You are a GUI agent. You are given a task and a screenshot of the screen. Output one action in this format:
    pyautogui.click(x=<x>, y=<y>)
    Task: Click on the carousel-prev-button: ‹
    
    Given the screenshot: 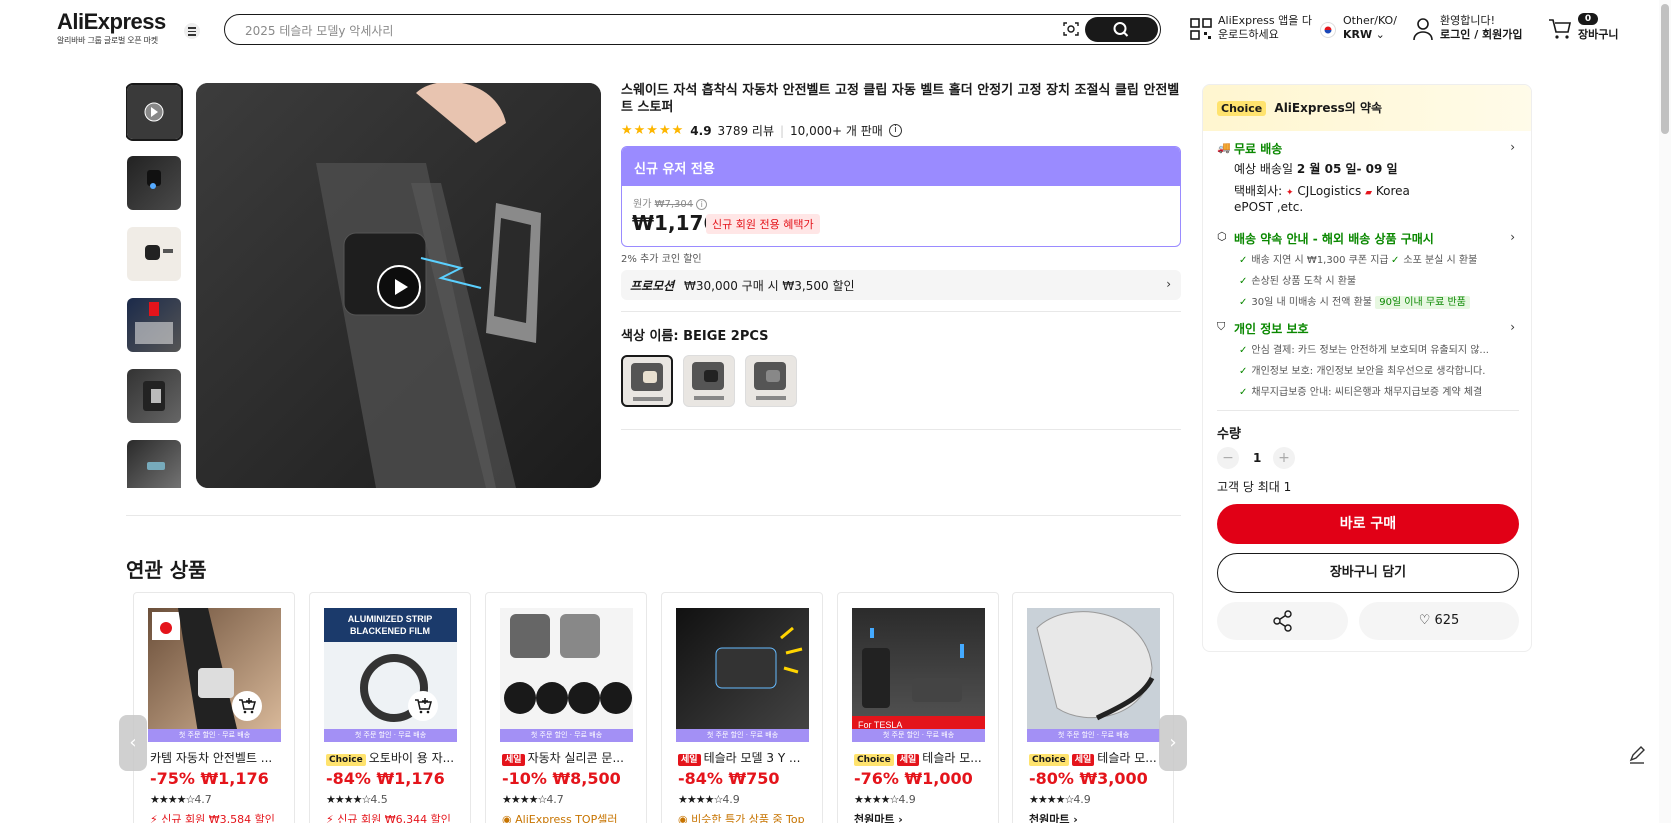 What is the action you would take?
    pyautogui.click(x=133, y=743)
    